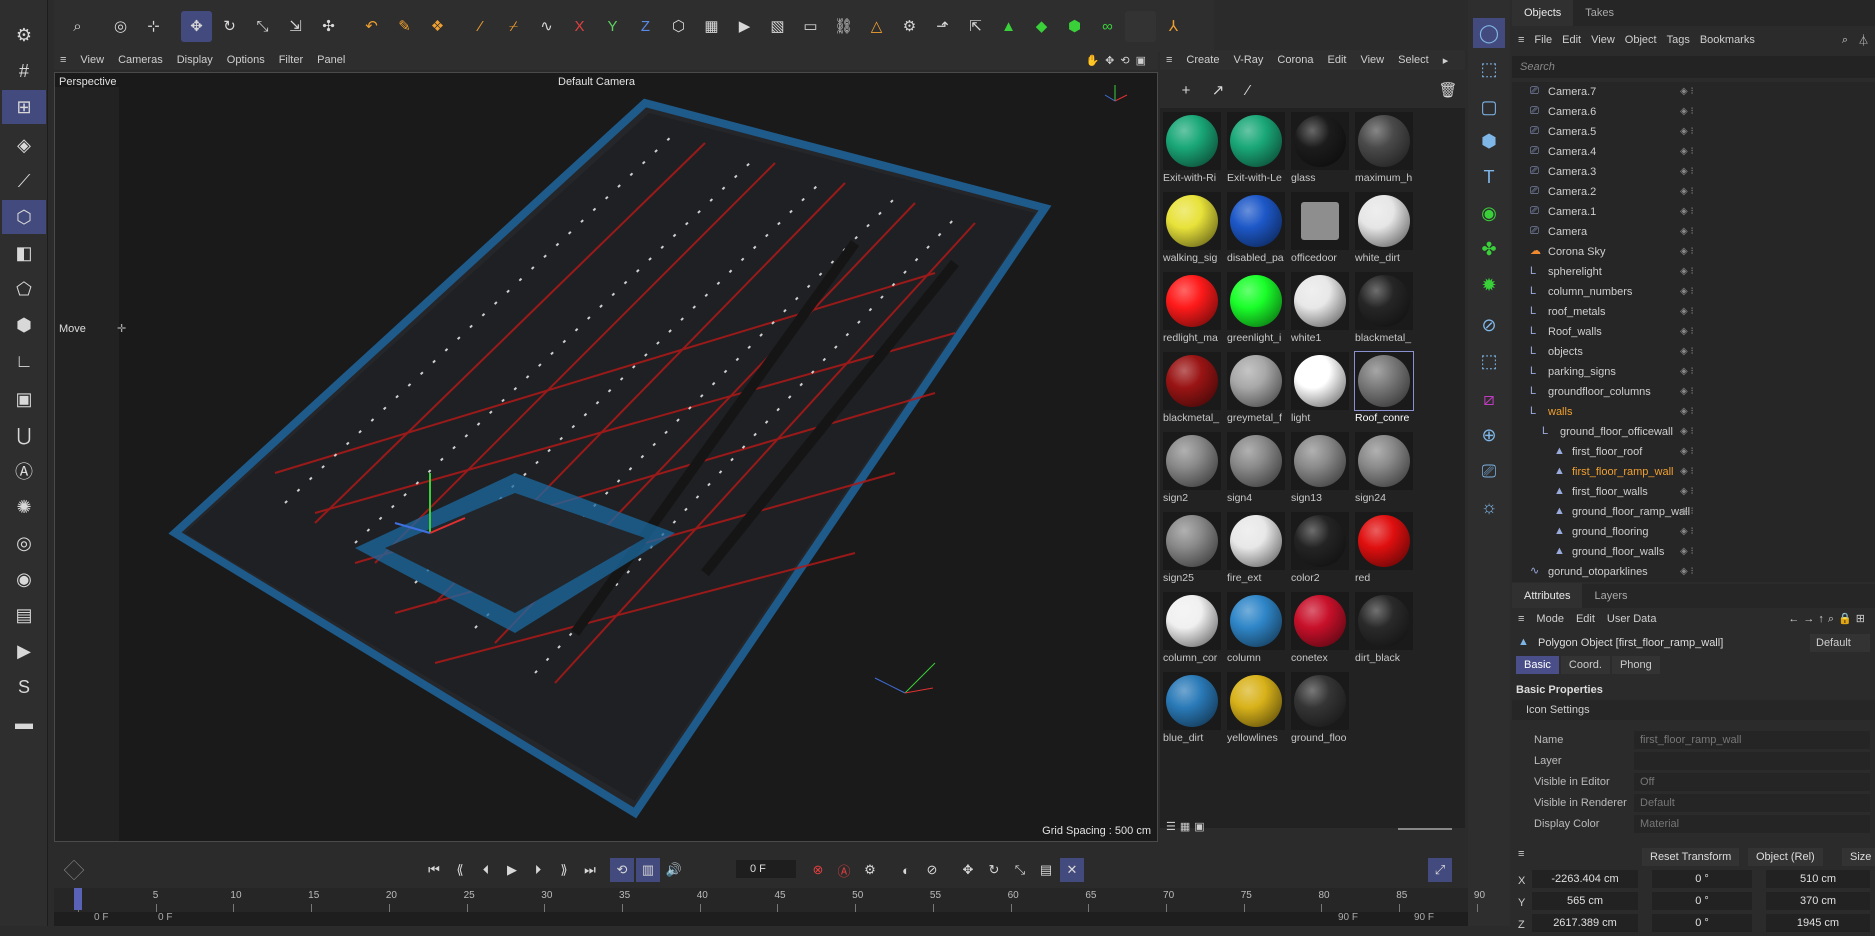 This screenshot has width=1875, height=936. I want to click on material-swatch: sign13, so click(1321, 469).